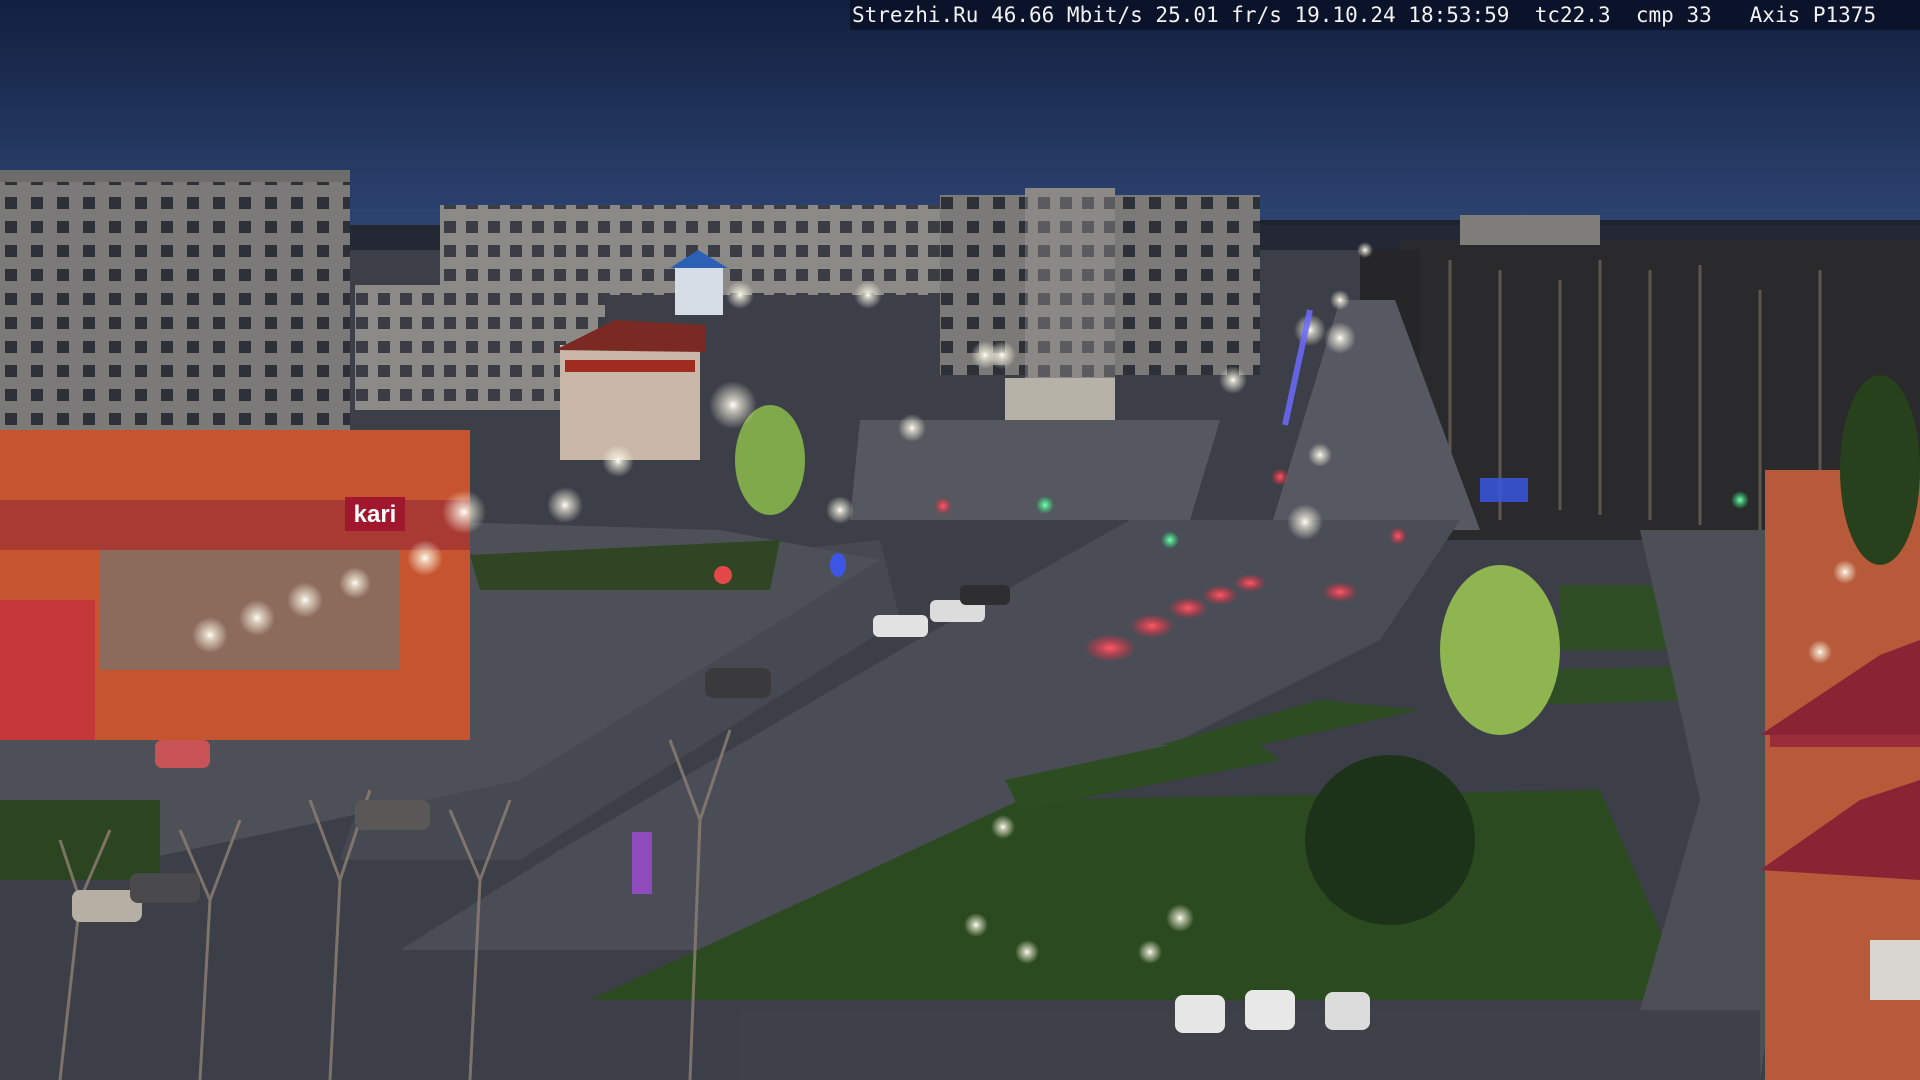  Describe the element at coordinates (699, 290) in the screenshot. I see `tower` at that location.